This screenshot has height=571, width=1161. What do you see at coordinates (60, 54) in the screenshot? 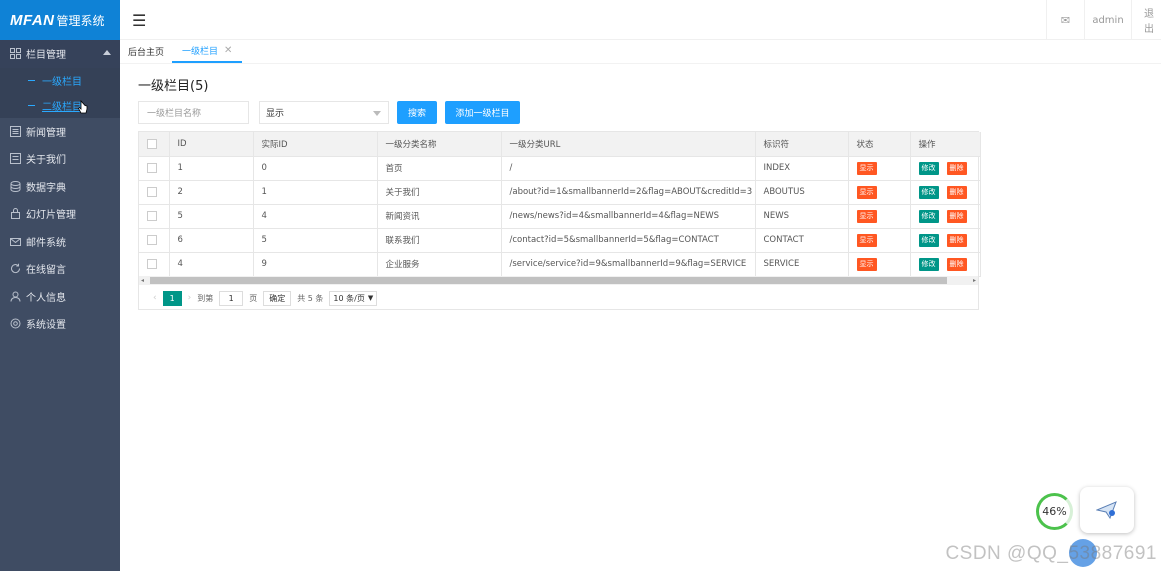
I see `sidebar-item-column-management: 栏目管理` at bounding box center [60, 54].